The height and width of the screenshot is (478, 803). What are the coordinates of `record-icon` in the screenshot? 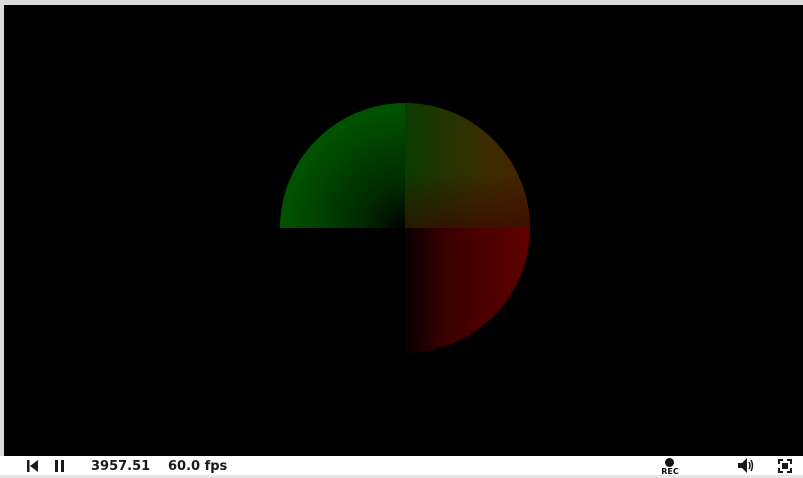 It's located at (669, 462).